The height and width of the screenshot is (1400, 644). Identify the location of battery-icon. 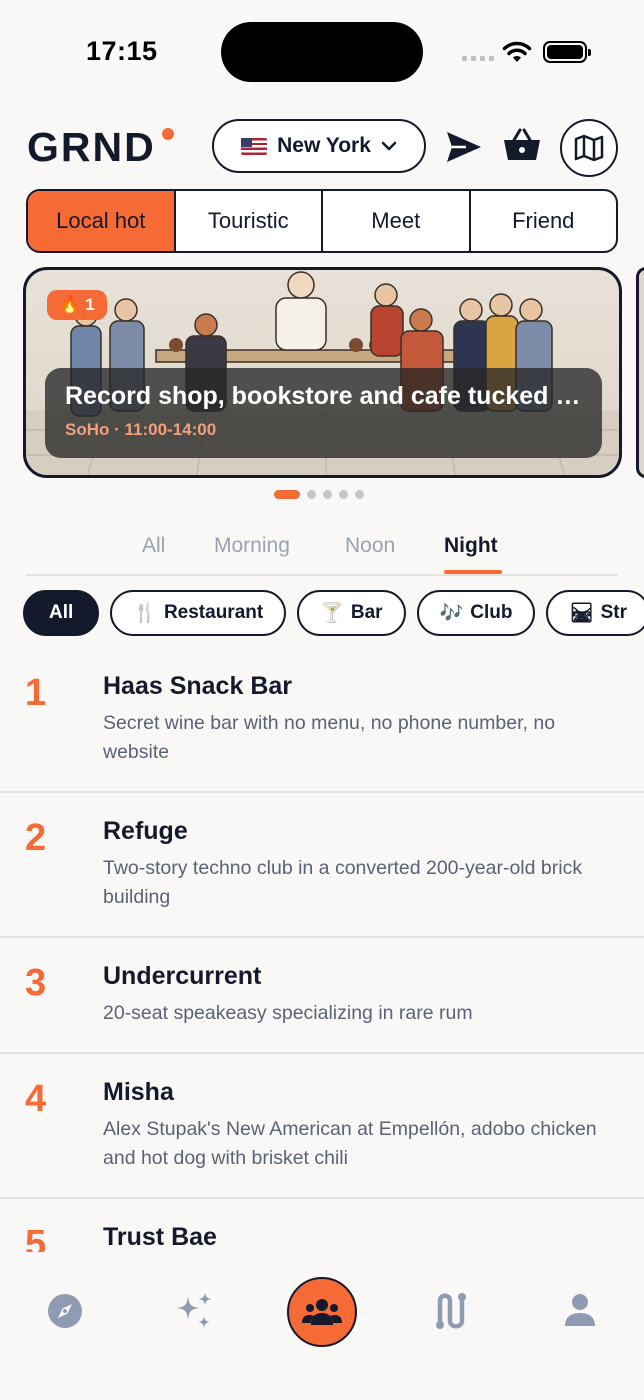
(567, 52).